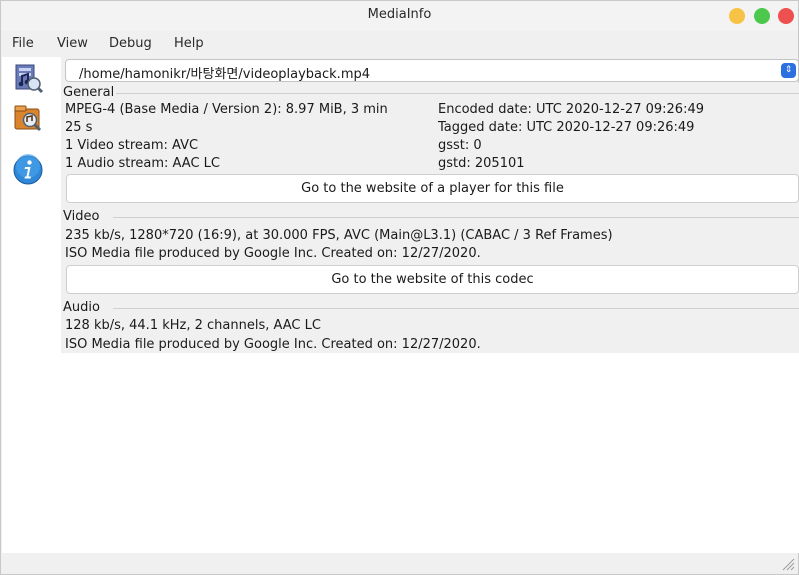  What do you see at coordinates (571, 109) in the screenshot?
I see `encoded-date: Encoded date: UTC 2020-12-27 09:26:49` at bounding box center [571, 109].